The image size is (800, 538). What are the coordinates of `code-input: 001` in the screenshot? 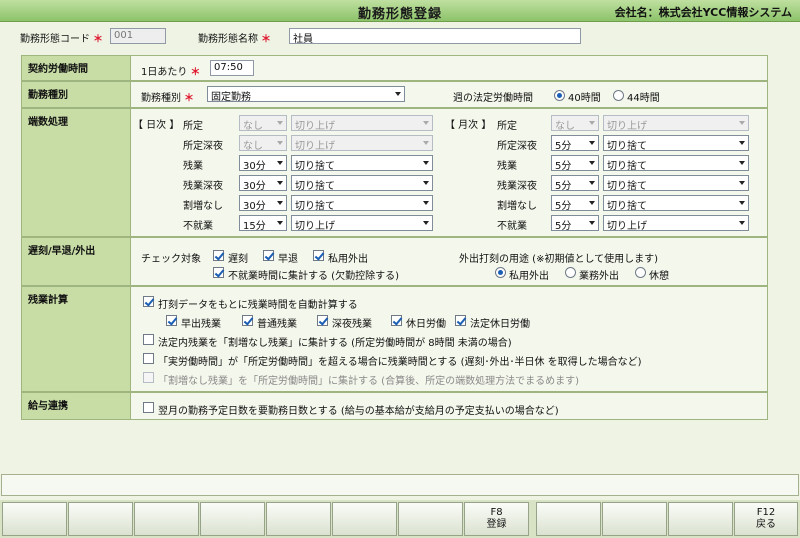 It's located at (138, 36).